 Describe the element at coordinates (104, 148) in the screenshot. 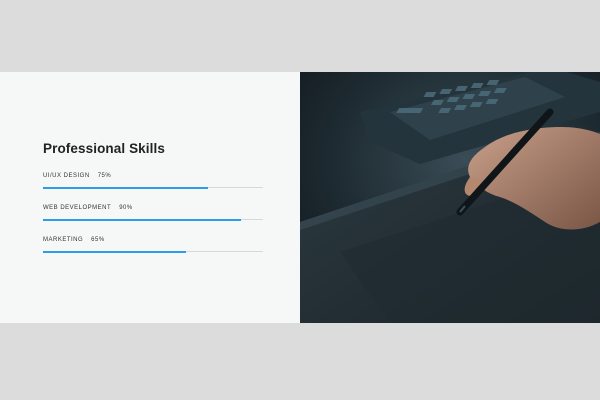

I see `skills-title: Professional Skills` at that location.